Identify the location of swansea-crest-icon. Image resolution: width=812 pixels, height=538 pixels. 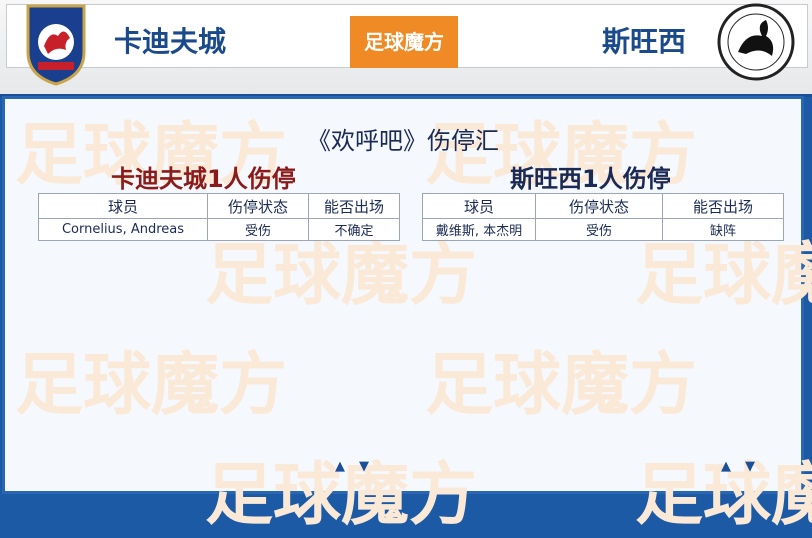
(756, 42).